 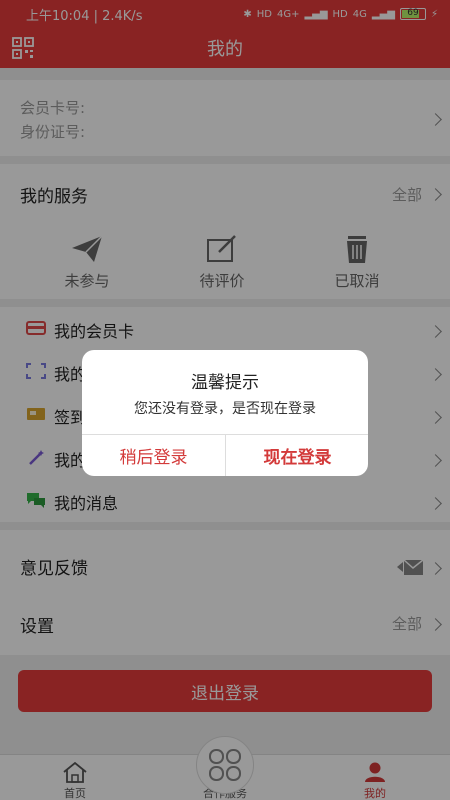 I want to click on login-prompt-dialog: 温馨提示 您还没有登录，是否现在登录 稍后登录 现在登录, so click(x=225, y=413).